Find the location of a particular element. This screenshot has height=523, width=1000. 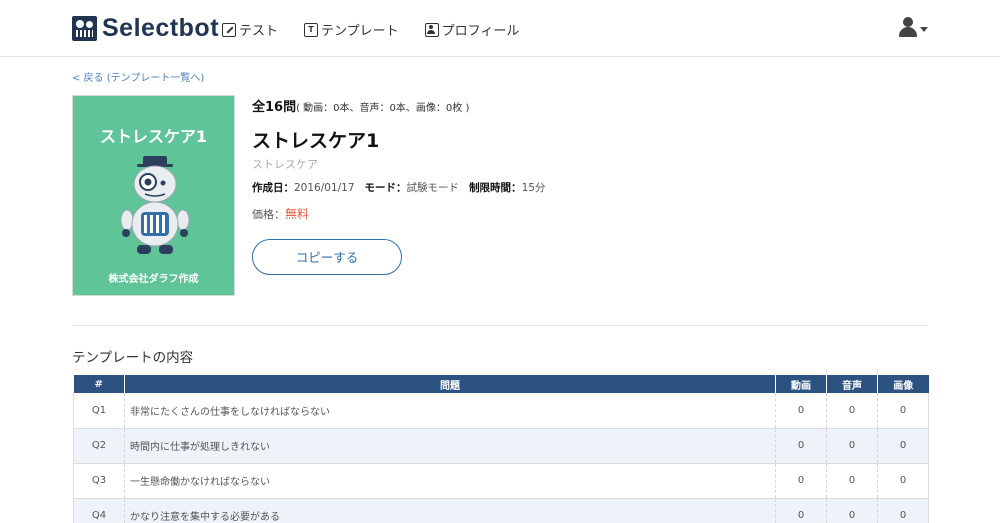

col-header-audio: 音声 is located at coordinates (852, 384).